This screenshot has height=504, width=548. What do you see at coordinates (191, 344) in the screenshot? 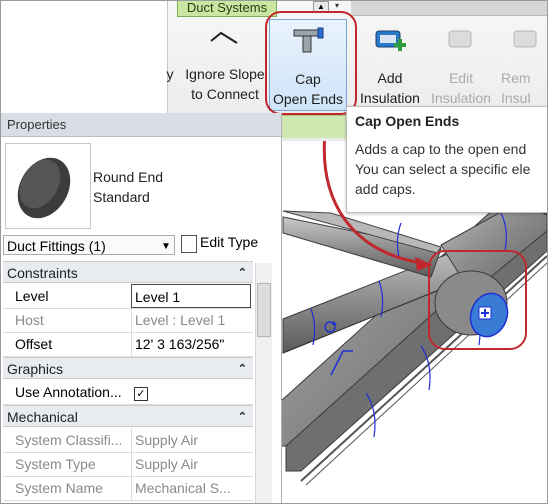
I see `offset-field: 12' 3 163/256"` at bounding box center [191, 344].